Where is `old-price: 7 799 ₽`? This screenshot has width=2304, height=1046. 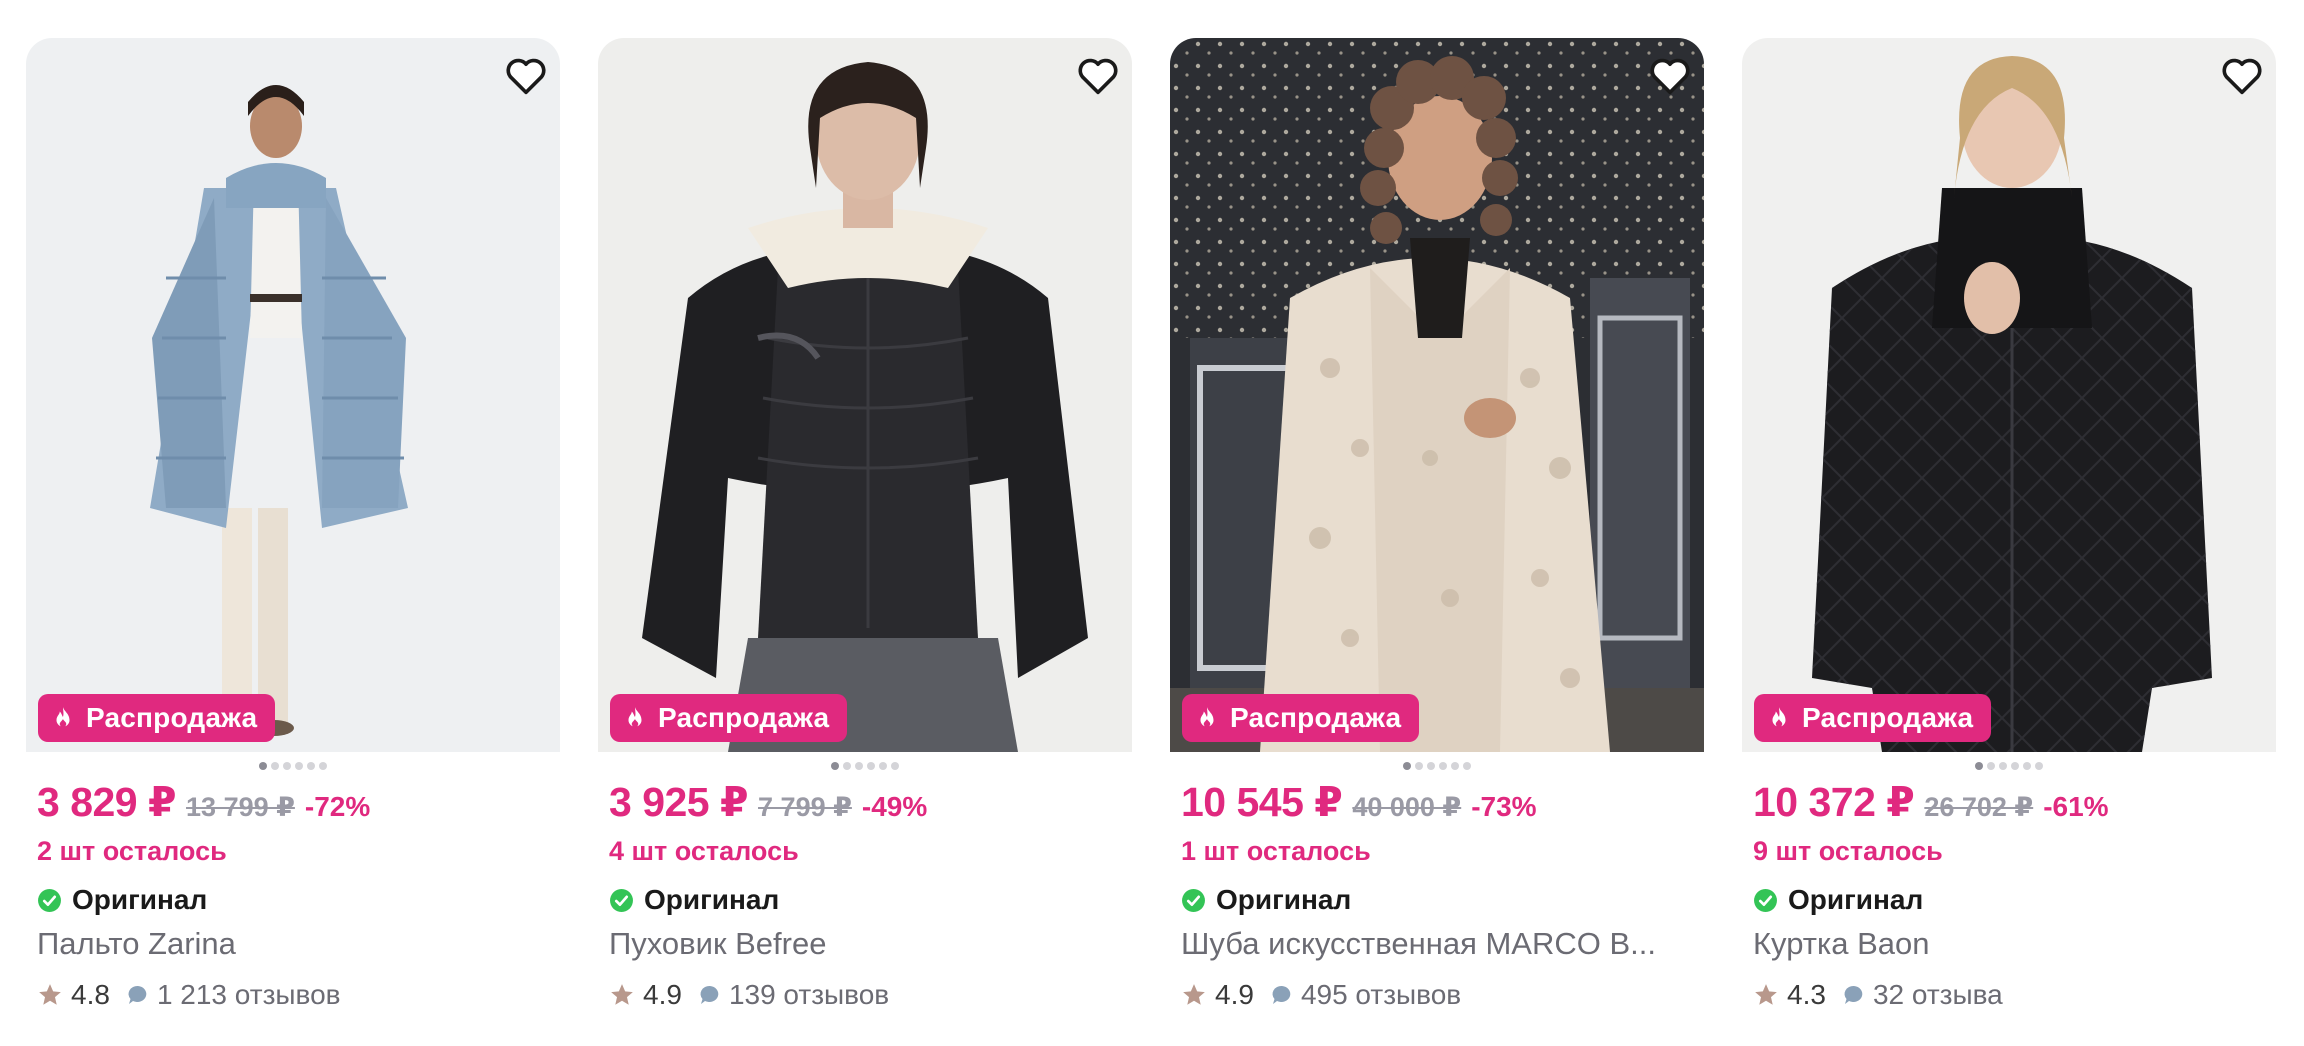 old-price: 7 799 ₽ is located at coordinates (805, 807).